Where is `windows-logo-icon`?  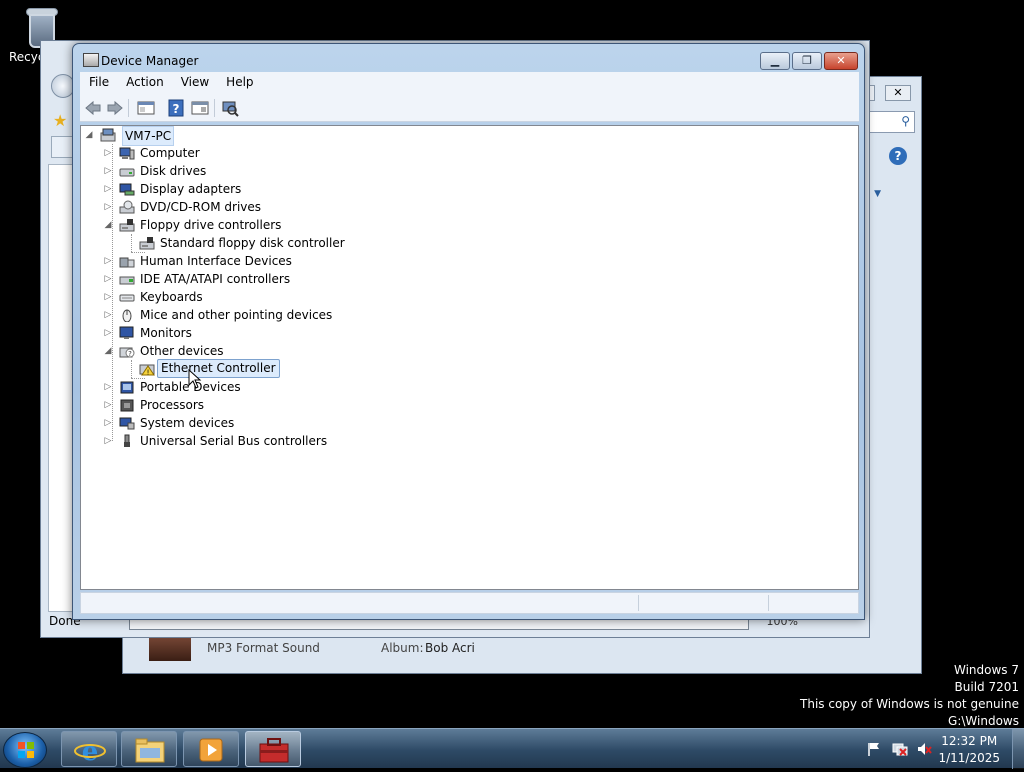 windows-logo-icon is located at coordinates (26, 750).